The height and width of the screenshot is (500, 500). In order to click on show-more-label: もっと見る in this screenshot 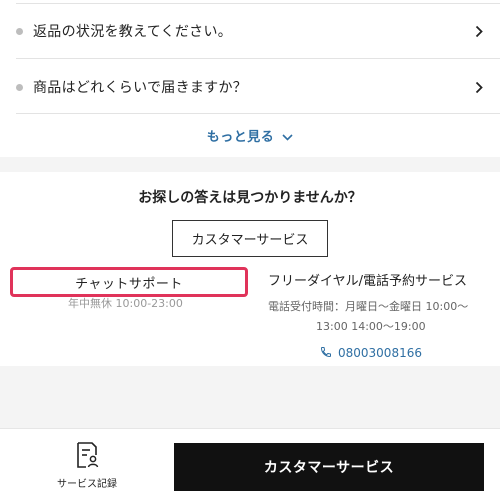, I will do `click(240, 137)`.